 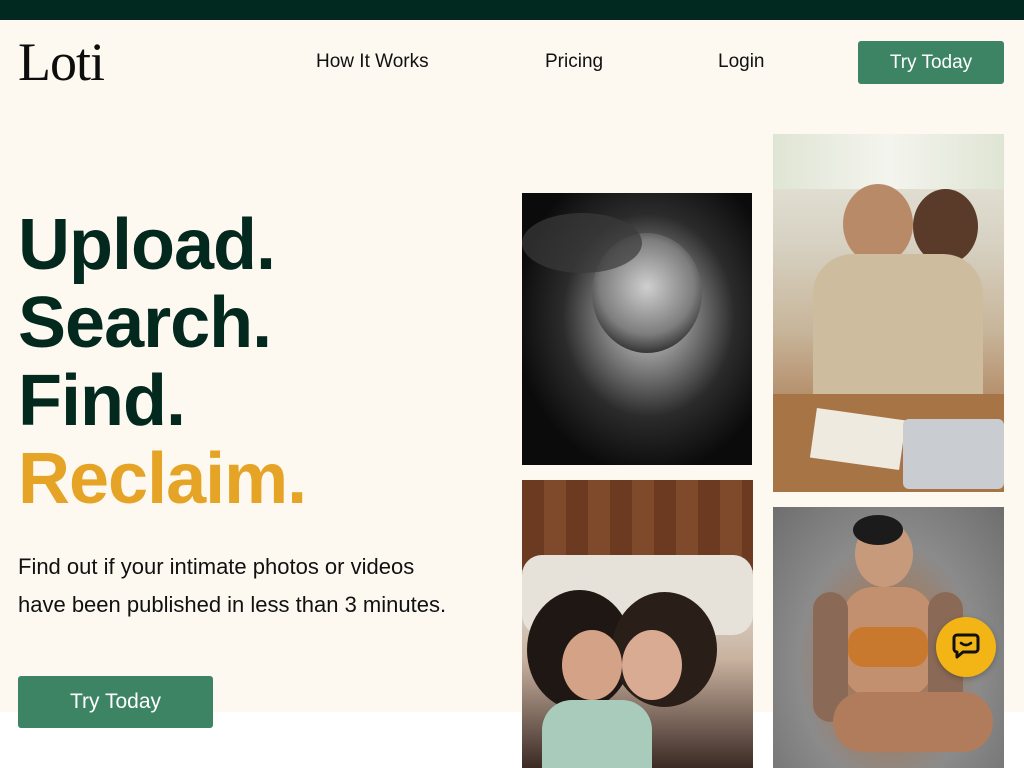 What do you see at coordinates (102, 401) in the screenshot?
I see `headline-line-find: Find.` at bounding box center [102, 401].